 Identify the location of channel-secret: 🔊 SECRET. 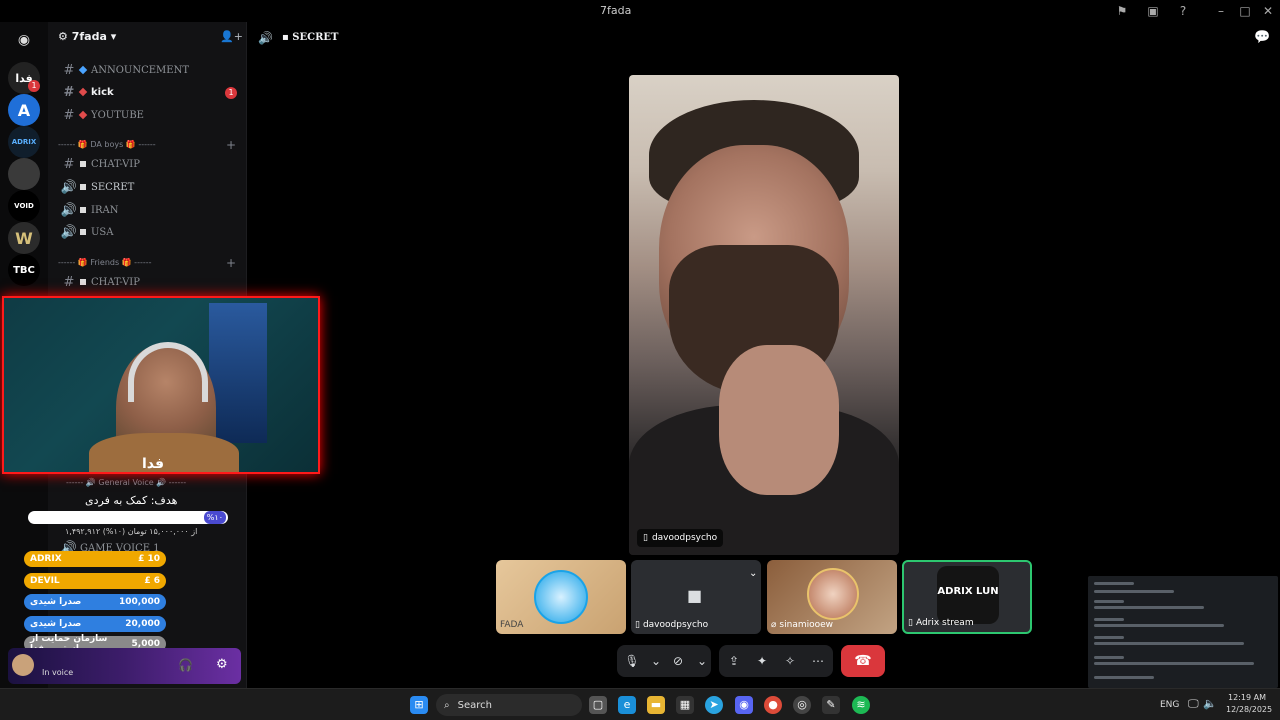
(148, 187).